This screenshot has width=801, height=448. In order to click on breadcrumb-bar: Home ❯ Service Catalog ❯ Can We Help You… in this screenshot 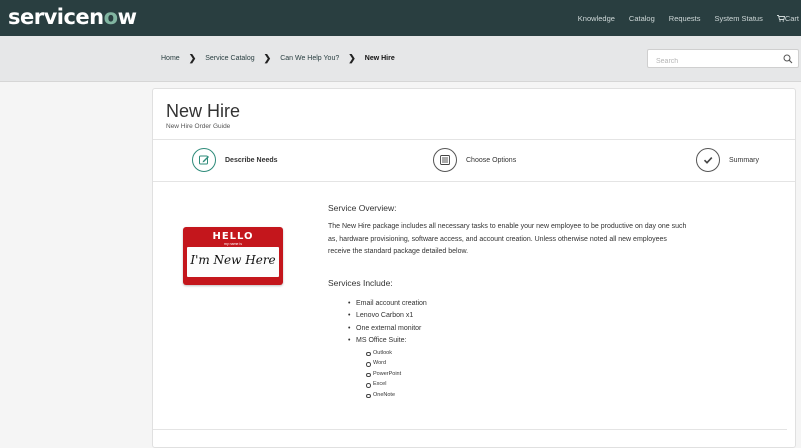, I will do `click(400, 59)`.